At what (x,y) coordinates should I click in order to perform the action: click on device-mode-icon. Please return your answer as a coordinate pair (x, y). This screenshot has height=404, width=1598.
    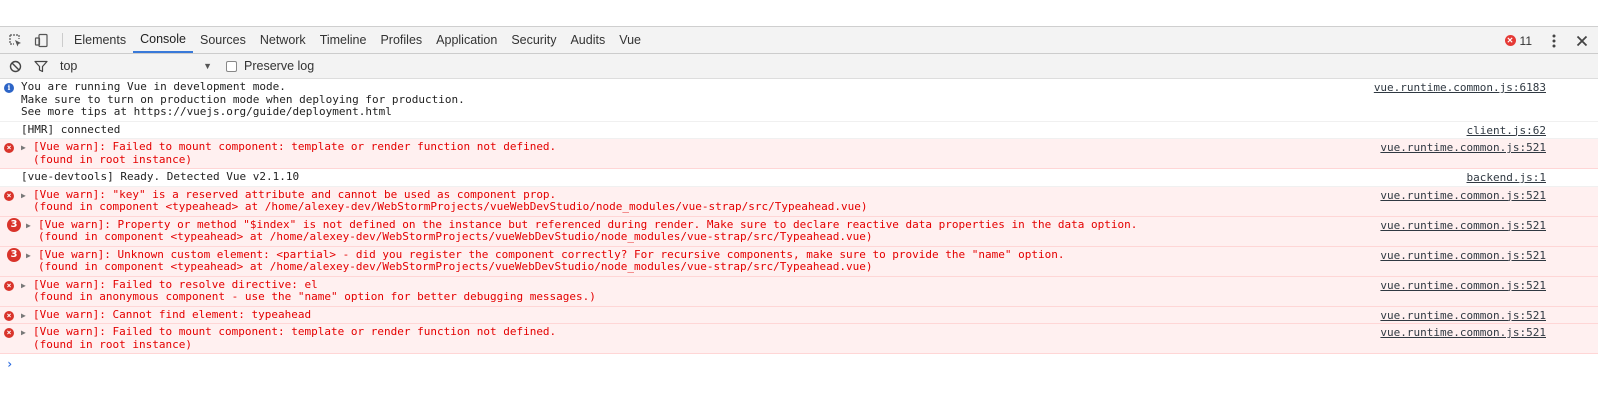
    Looking at the image, I should click on (41, 40).